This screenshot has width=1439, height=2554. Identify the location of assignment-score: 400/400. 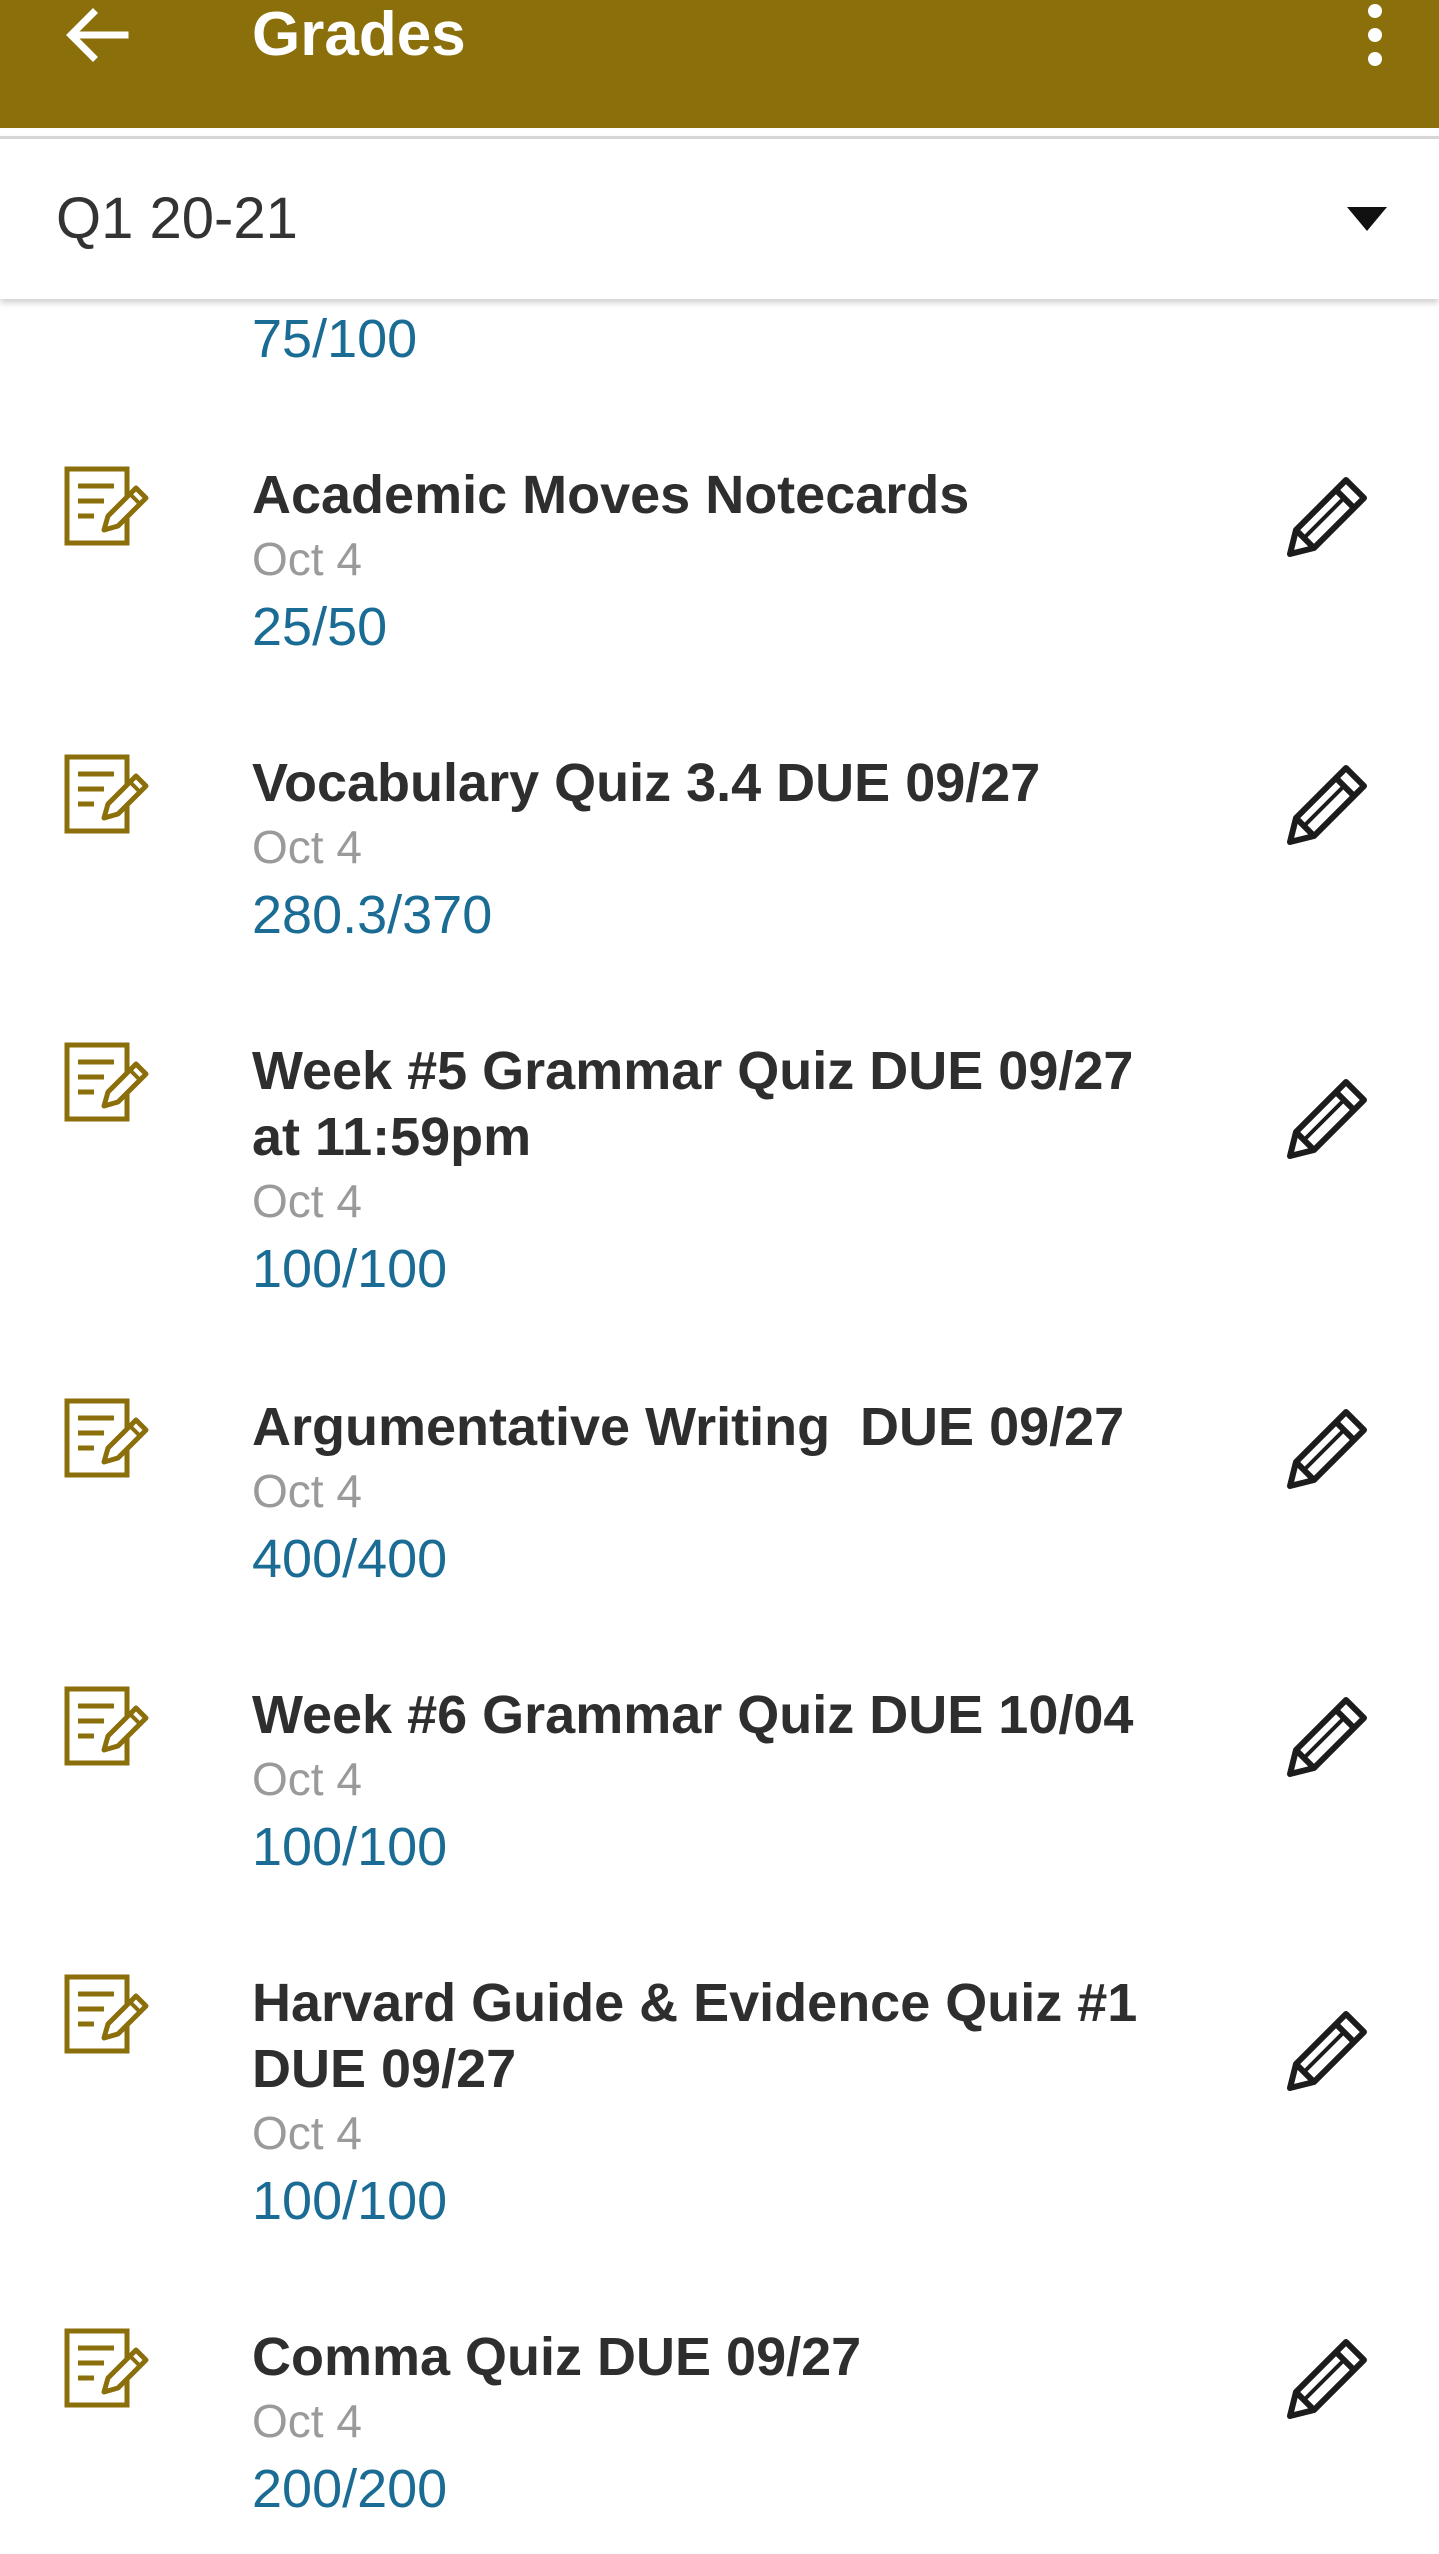
(350, 1559).